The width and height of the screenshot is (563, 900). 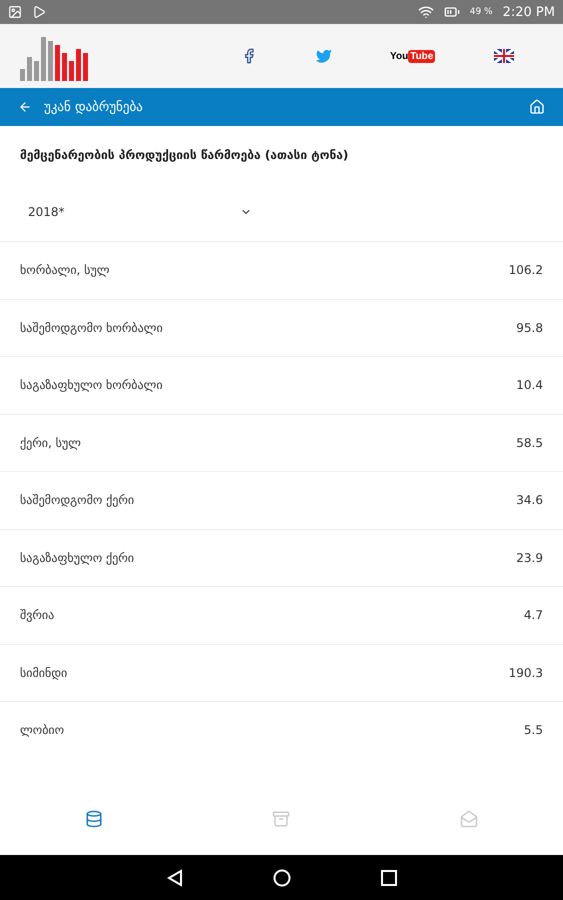 What do you see at coordinates (77, 500) in the screenshot?
I see `crop-name: საშემოდგომო ქერი` at bounding box center [77, 500].